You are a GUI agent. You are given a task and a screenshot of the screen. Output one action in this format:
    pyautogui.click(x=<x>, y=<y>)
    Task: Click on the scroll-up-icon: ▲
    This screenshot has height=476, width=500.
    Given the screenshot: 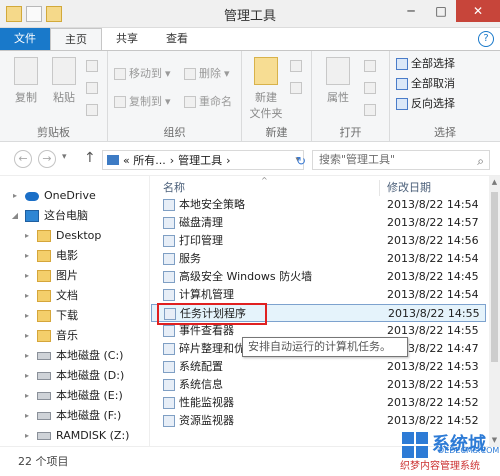 What is the action you would take?
    pyautogui.click(x=494, y=182)
    